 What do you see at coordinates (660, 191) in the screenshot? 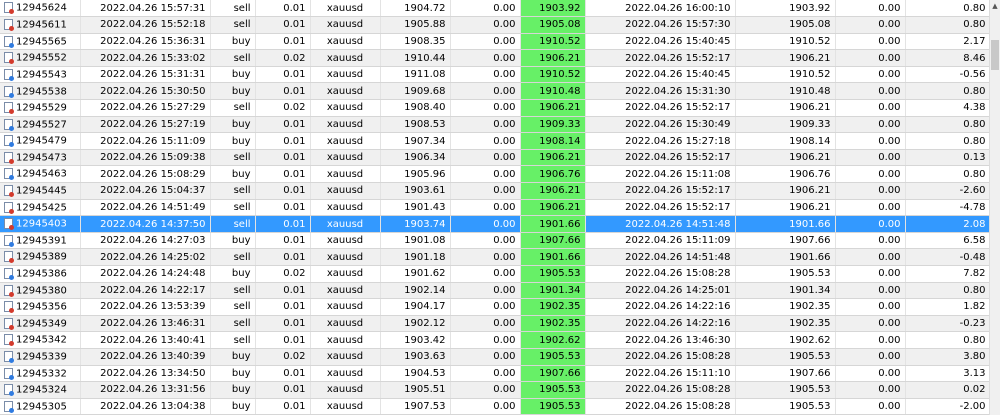
I see `cell-close-time: 2022.04.26 15:52:17` at bounding box center [660, 191].